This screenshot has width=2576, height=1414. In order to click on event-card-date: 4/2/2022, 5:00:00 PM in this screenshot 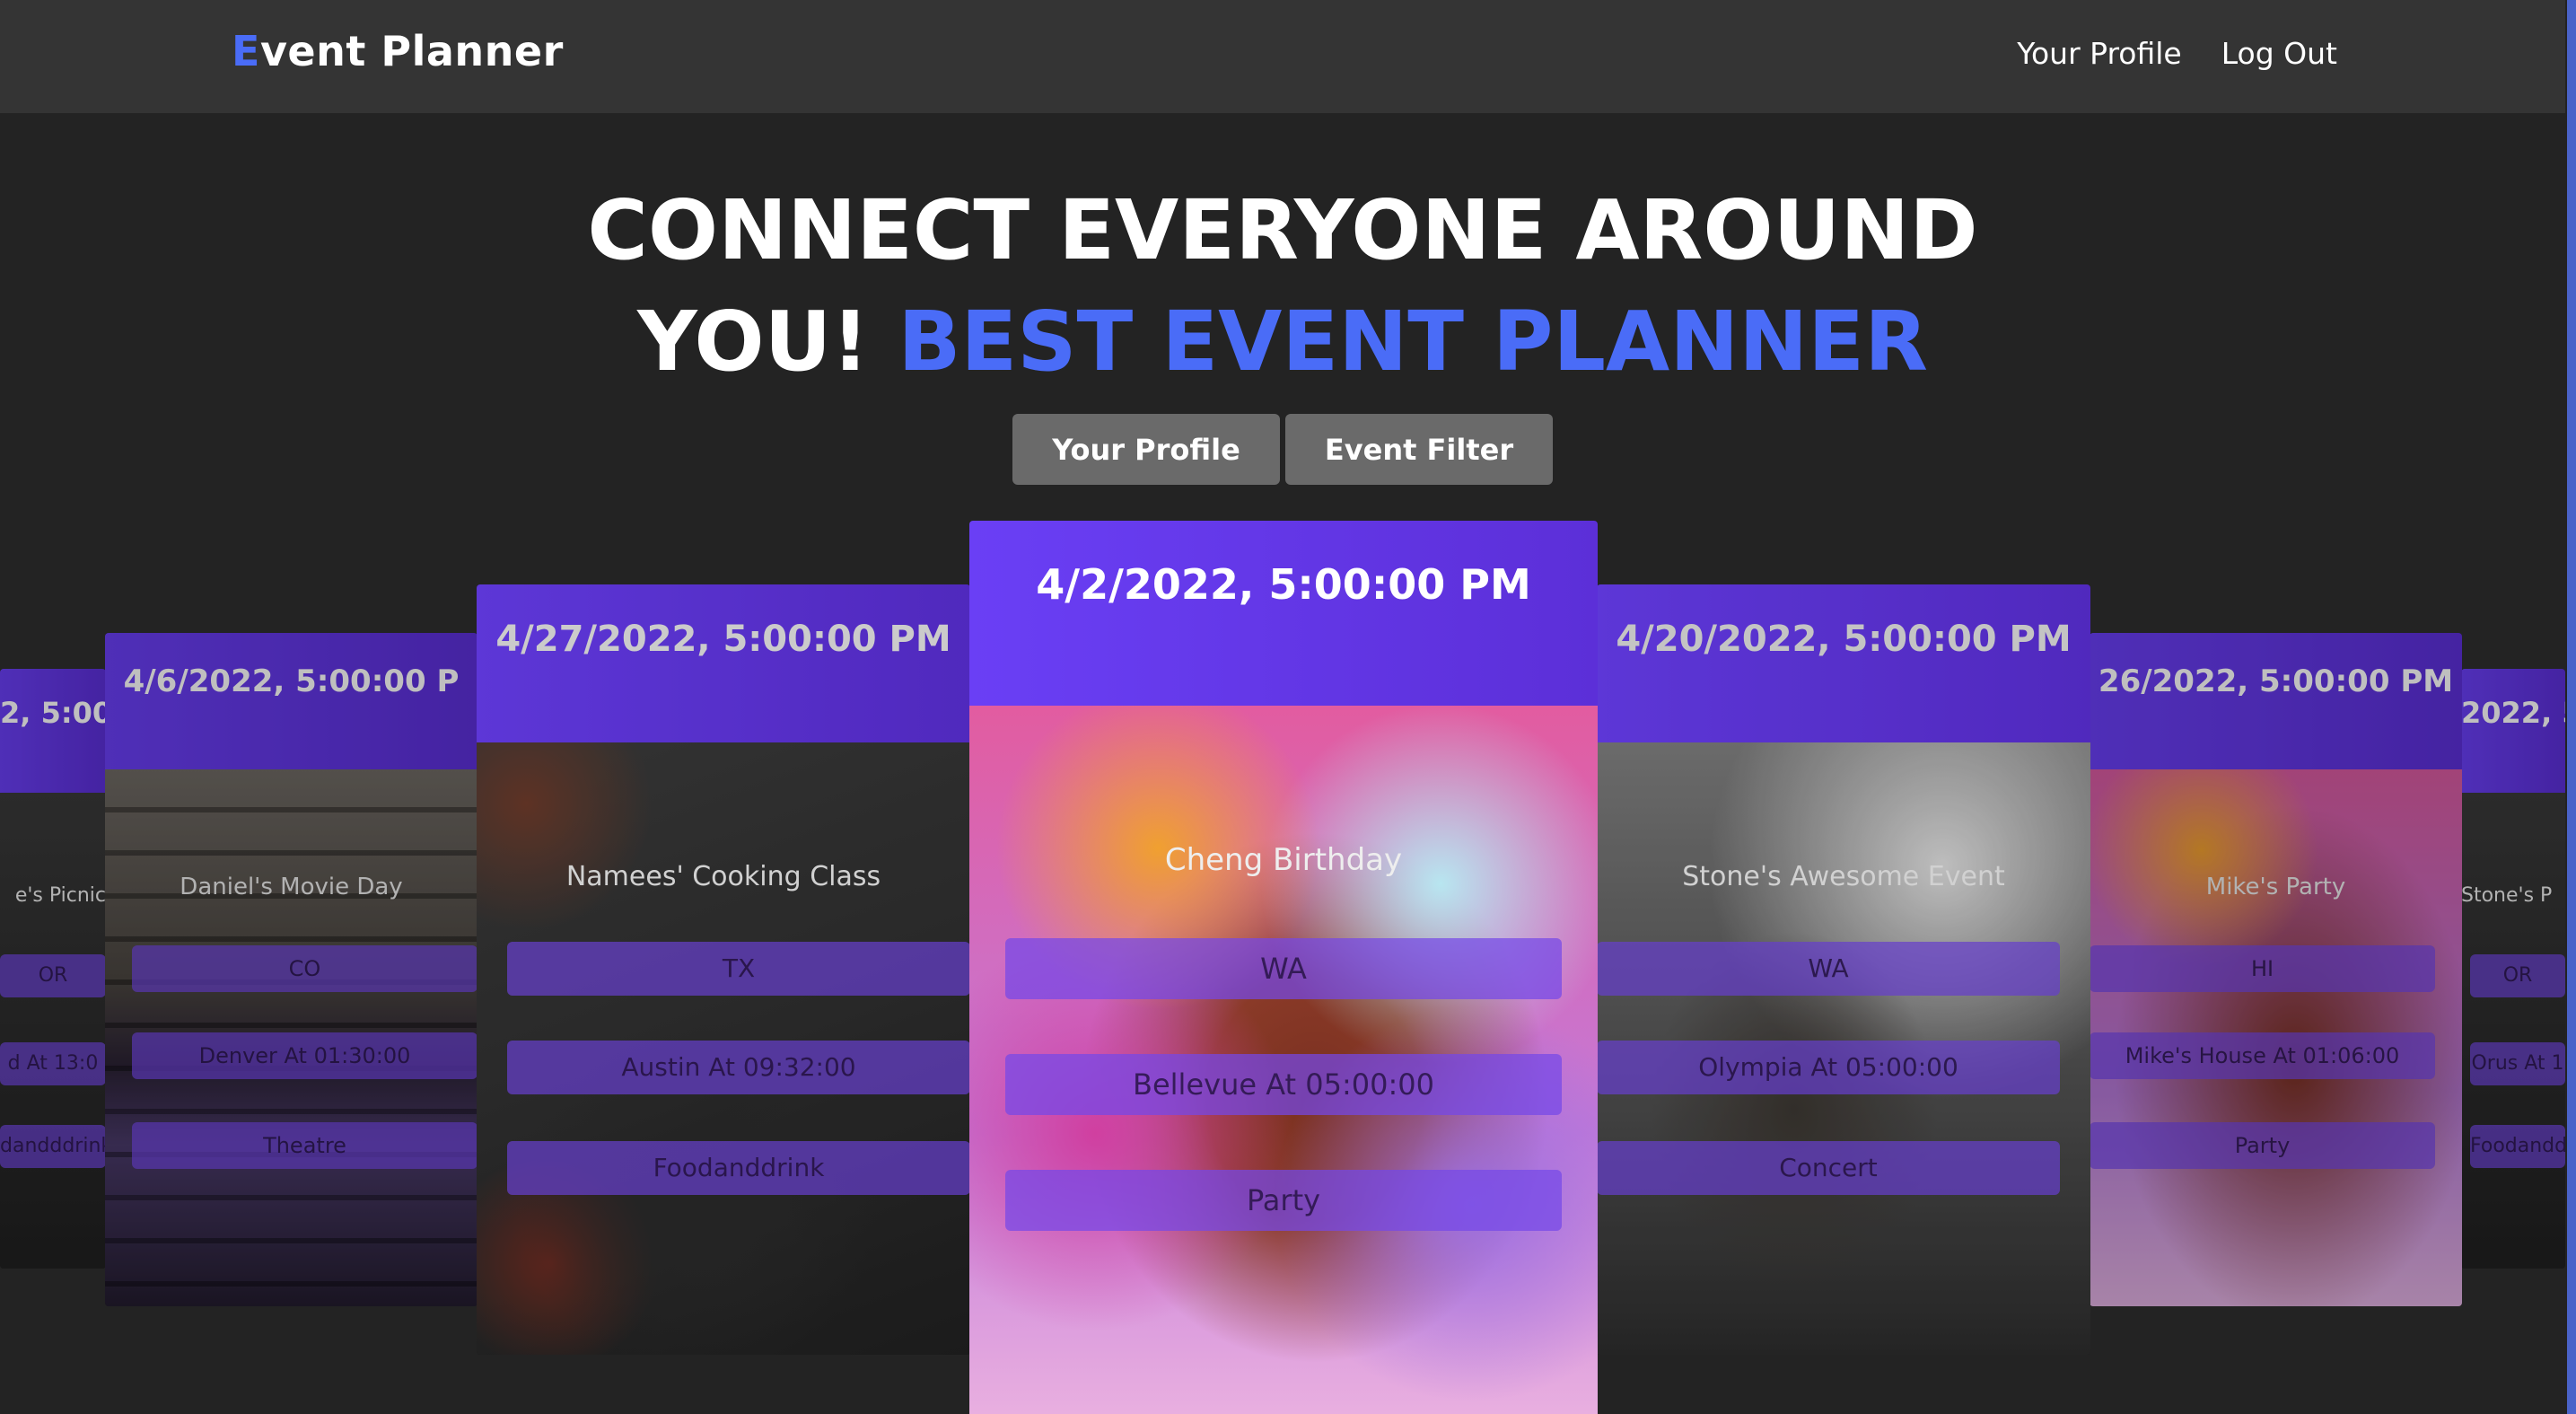, I will do `click(1283, 613)`.